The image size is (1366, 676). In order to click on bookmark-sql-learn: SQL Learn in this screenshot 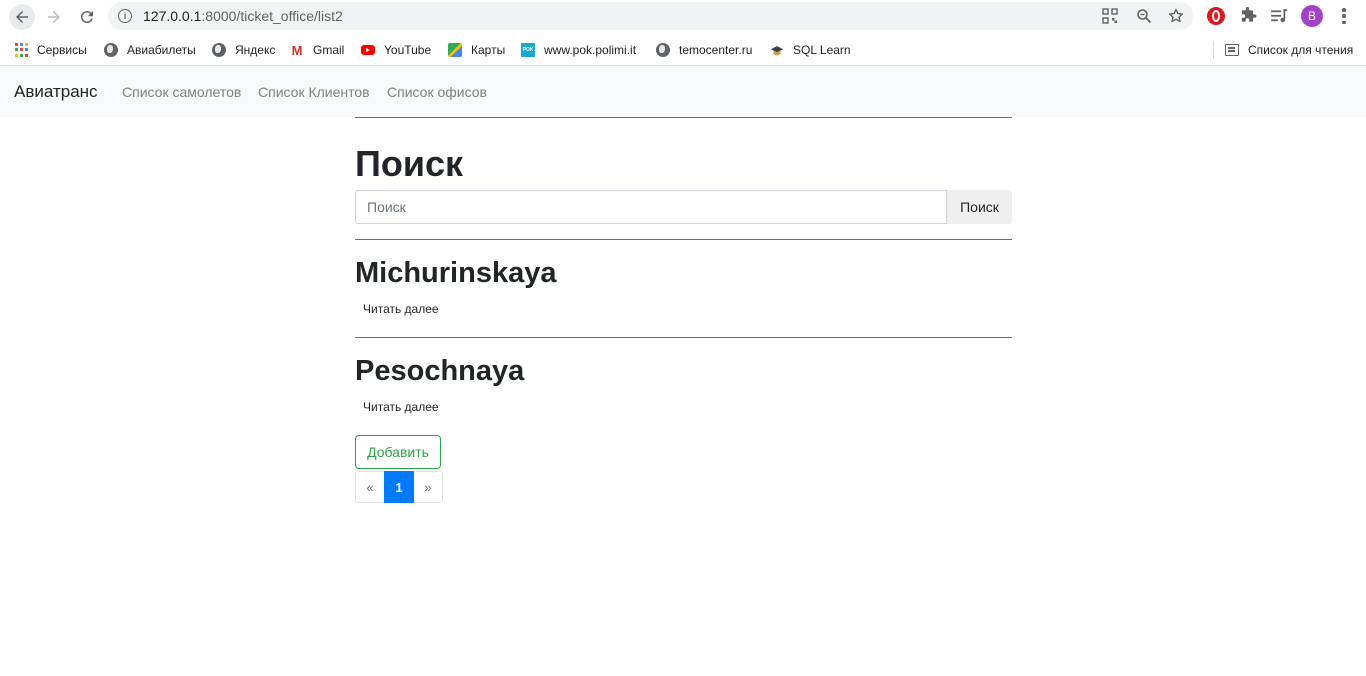, I will do `click(810, 50)`.